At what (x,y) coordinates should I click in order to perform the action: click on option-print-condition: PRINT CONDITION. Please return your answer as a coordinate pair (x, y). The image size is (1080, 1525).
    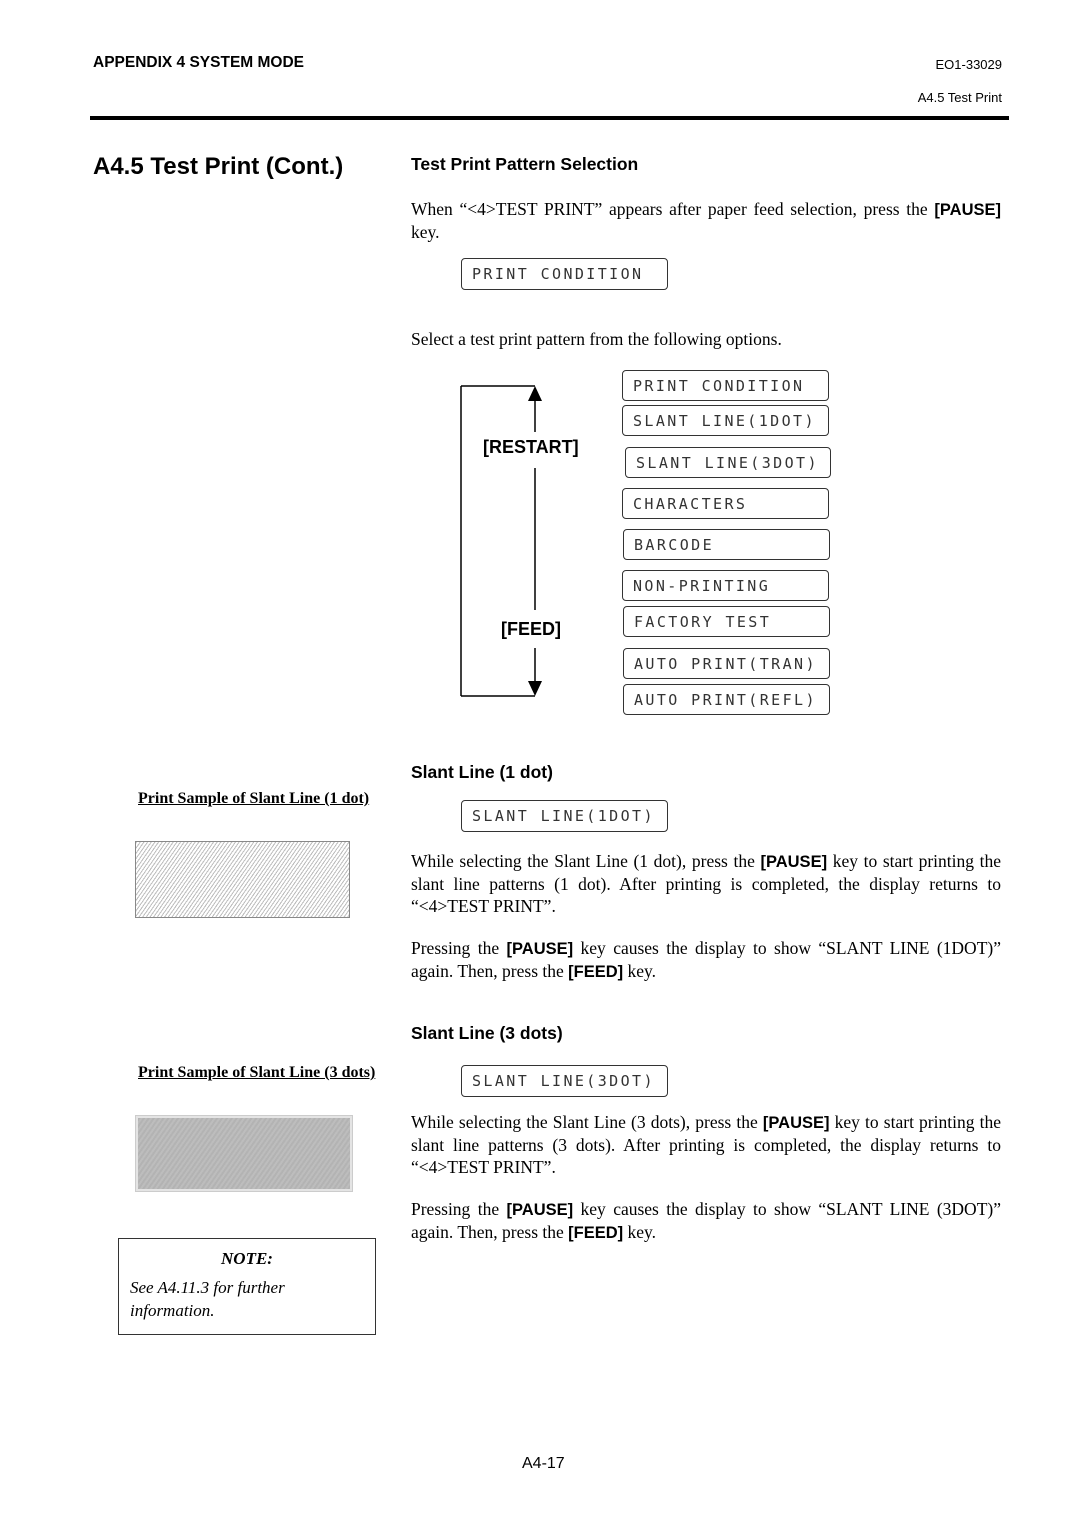
    Looking at the image, I should click on (725, 385).